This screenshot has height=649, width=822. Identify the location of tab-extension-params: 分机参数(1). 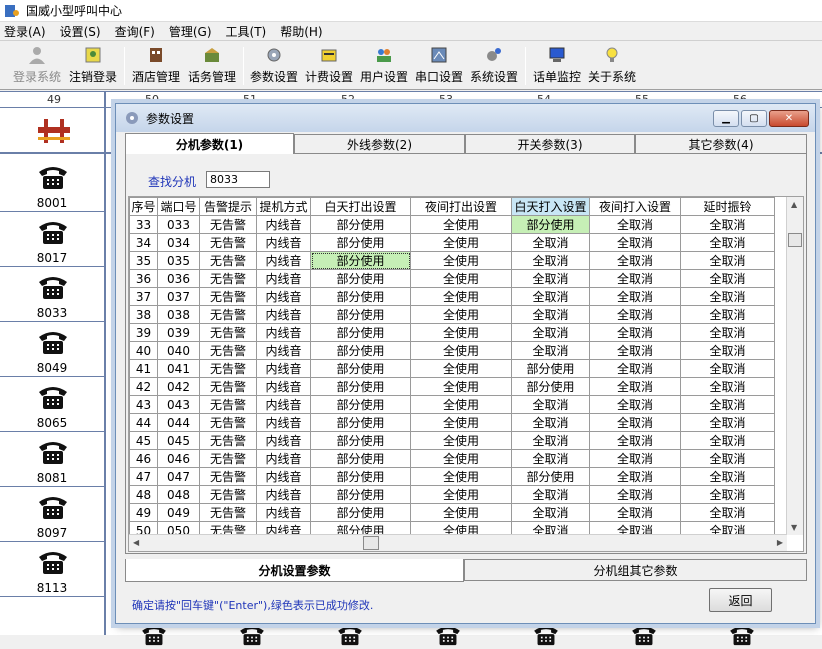
(209, 144).